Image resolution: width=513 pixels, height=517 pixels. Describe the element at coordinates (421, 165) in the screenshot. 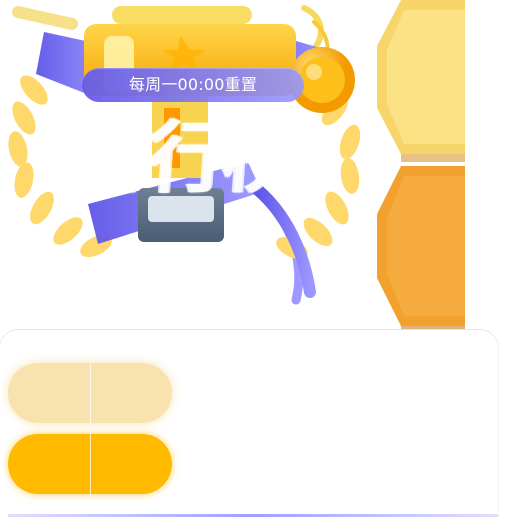

I see `side-tab-stack` at that location.